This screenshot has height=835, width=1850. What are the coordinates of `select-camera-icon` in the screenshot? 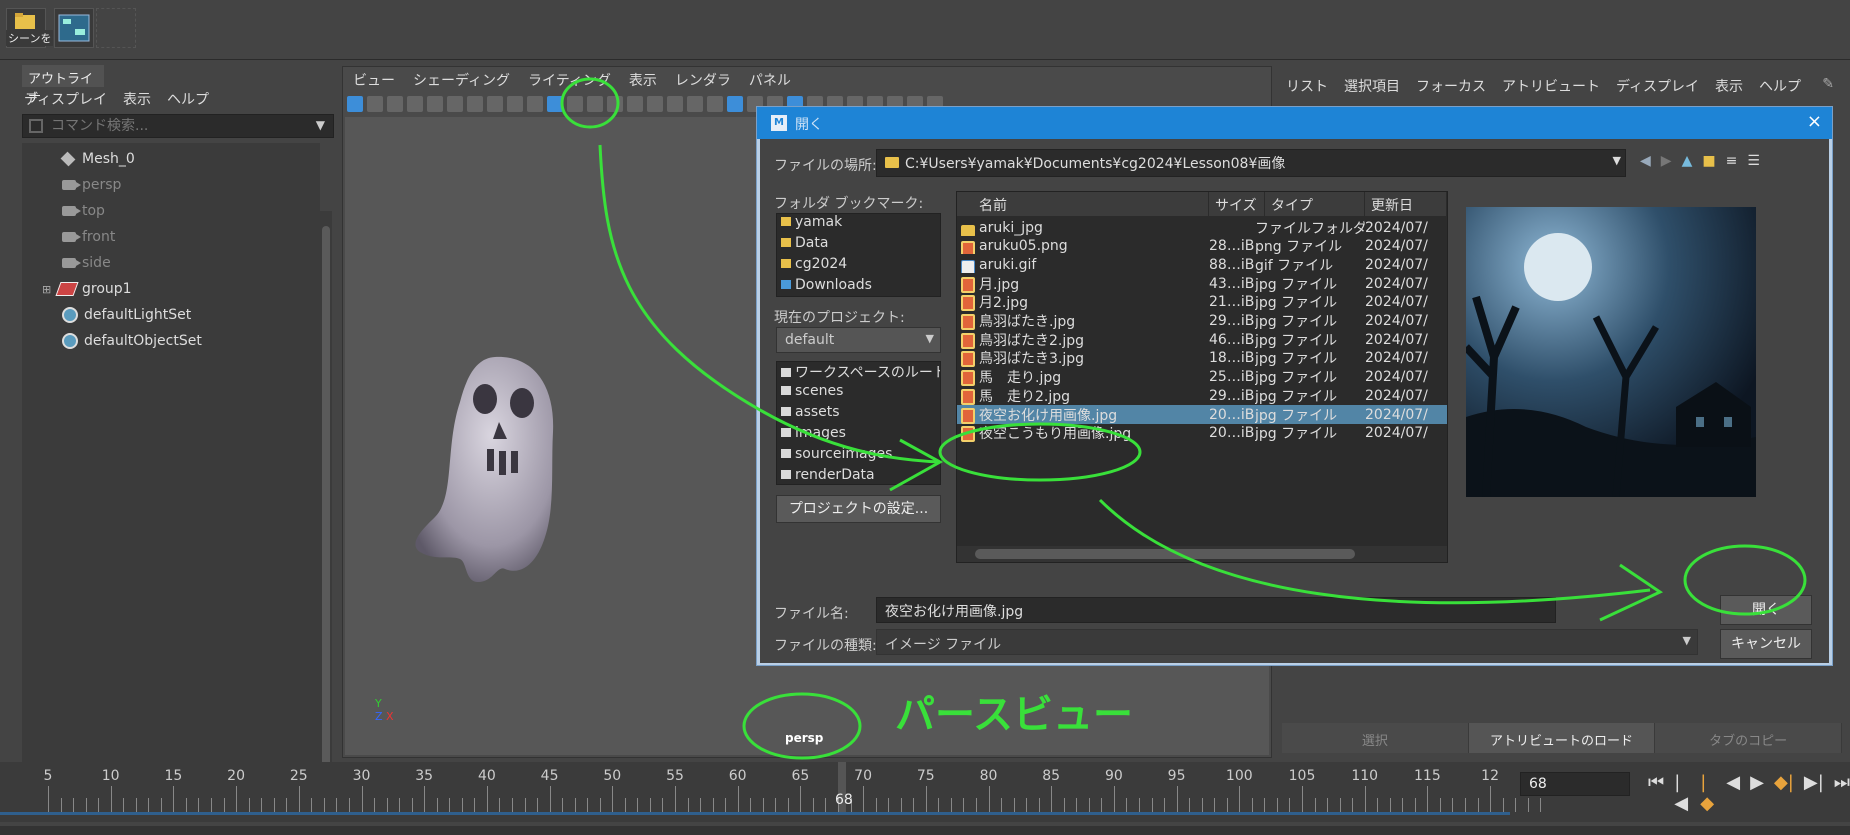 It's located at (355, 104).